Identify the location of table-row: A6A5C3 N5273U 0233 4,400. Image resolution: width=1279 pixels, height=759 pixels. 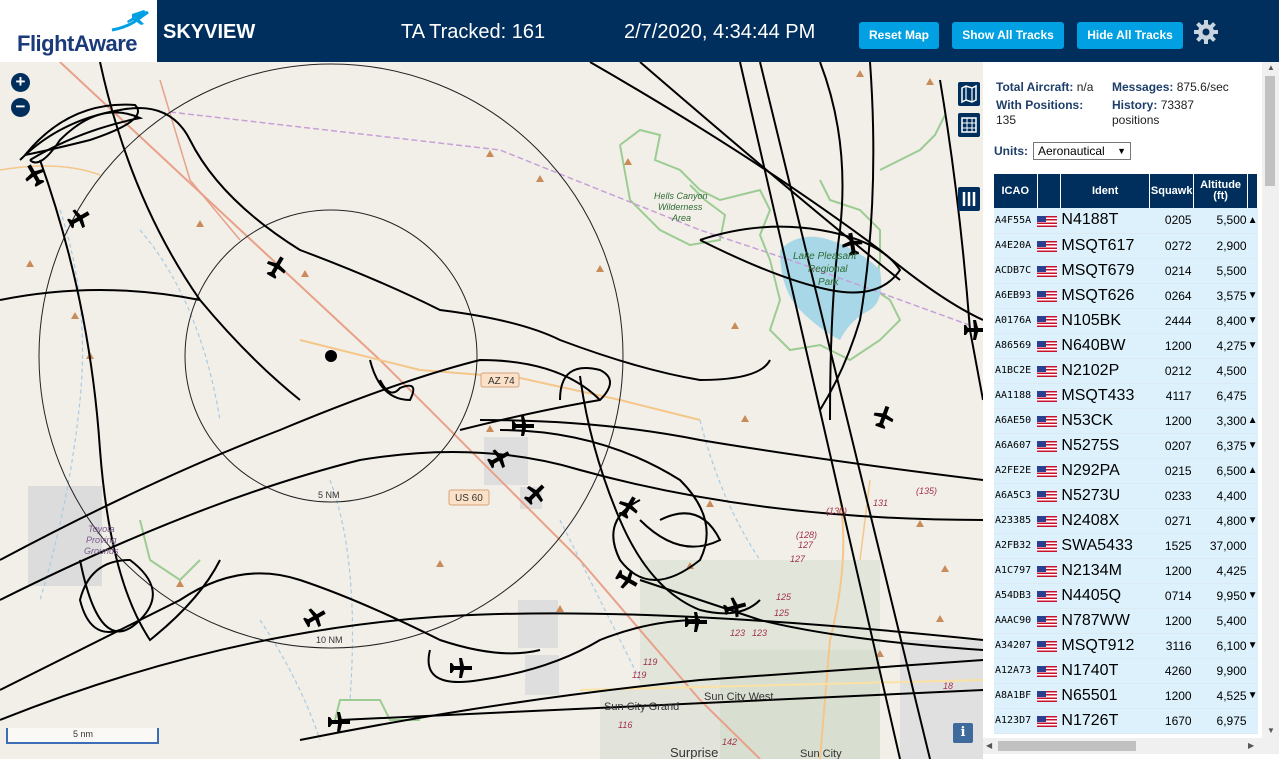
(1126, 496).